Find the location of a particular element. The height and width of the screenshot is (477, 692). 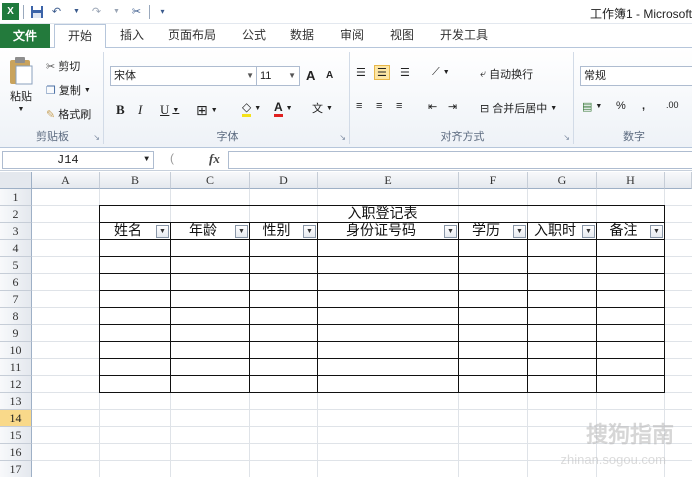

paste-label: 粘贴 is located at coordinates (21, 97).